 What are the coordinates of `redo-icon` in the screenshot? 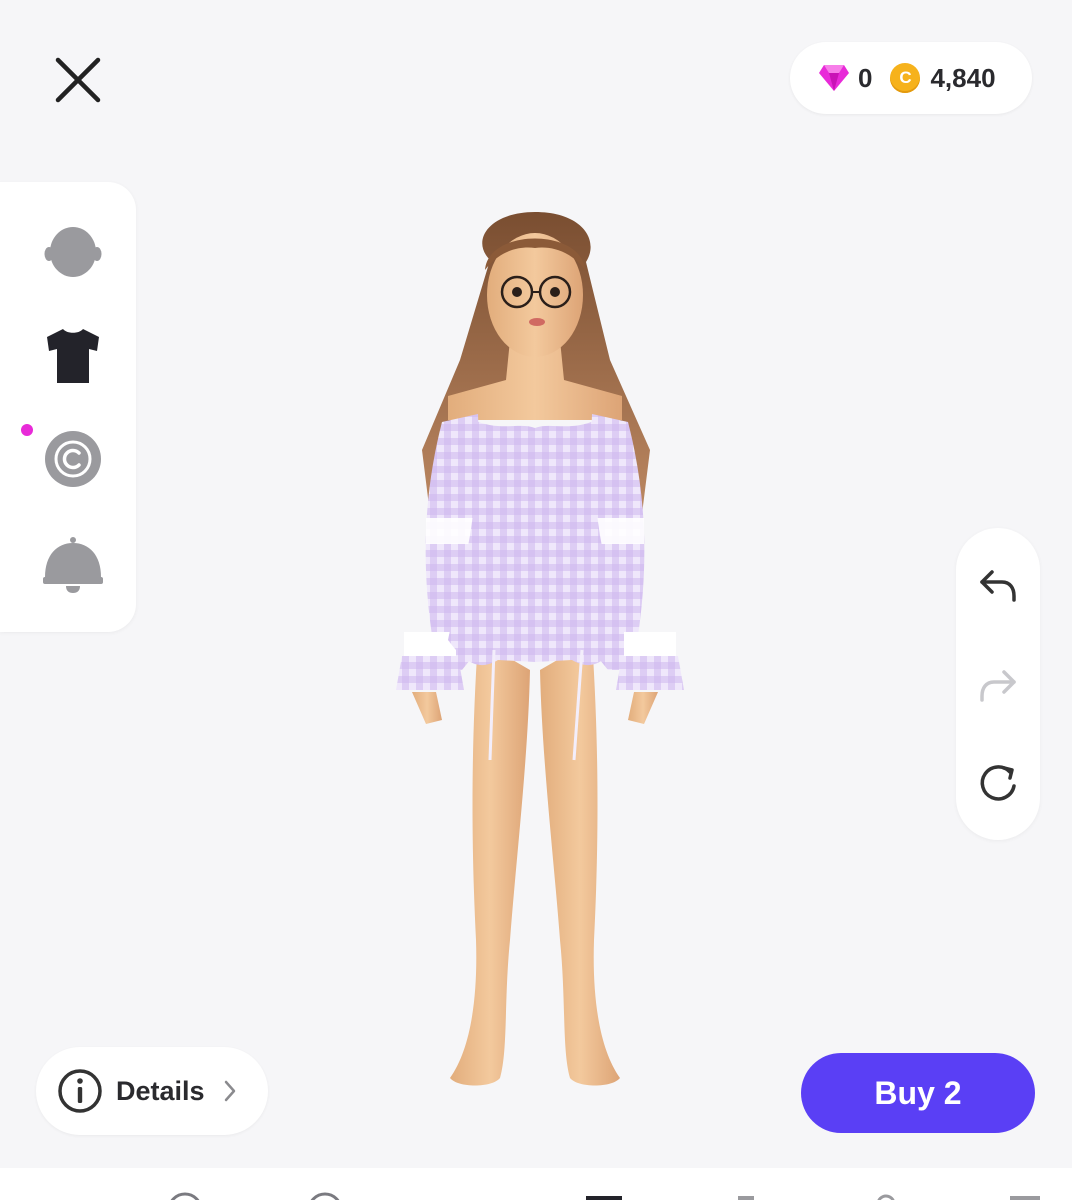 It's located at (998, 686).